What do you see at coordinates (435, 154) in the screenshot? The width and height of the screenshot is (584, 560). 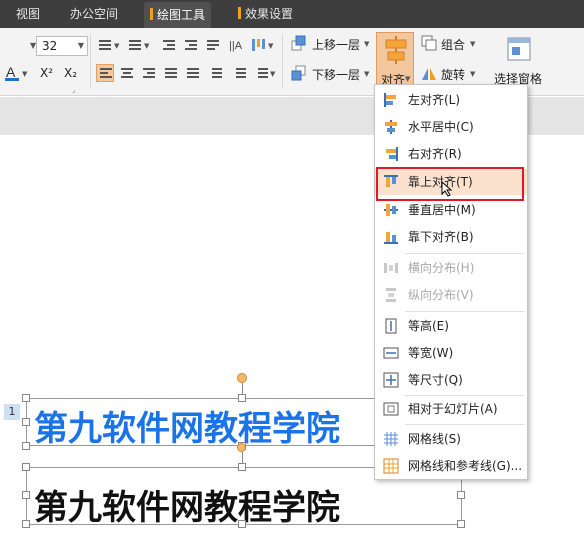 I see `menu-item-label: 右对齐(R)` at bounding box center [435, 154].